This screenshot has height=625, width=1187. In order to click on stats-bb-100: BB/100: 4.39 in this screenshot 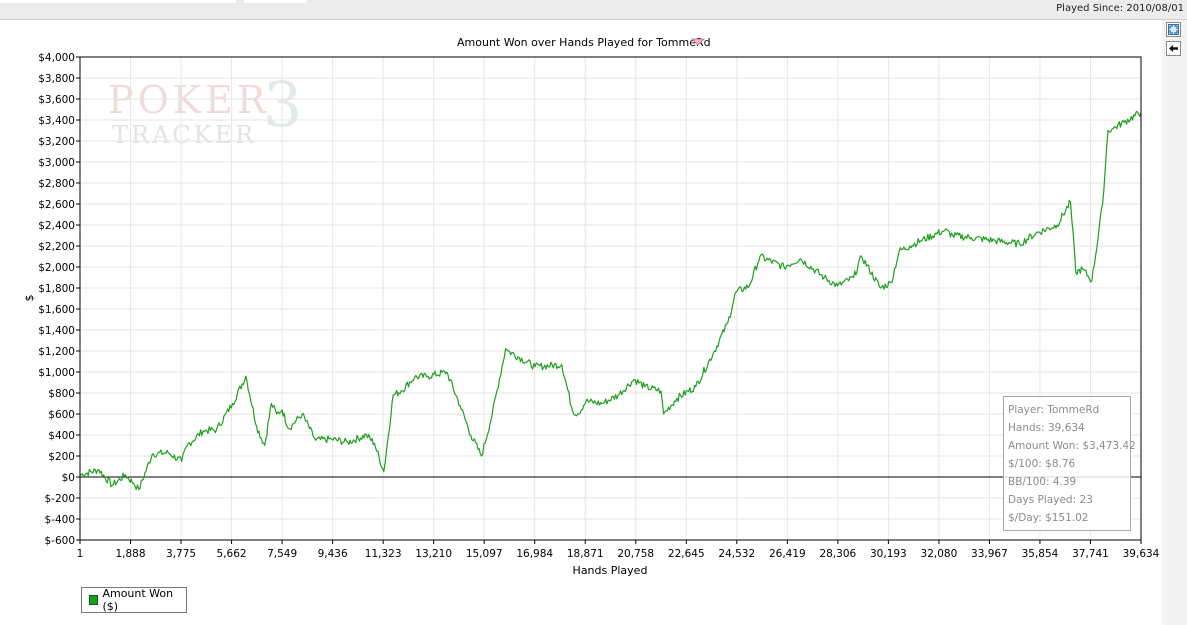, I will do `click(1042, 482)`.